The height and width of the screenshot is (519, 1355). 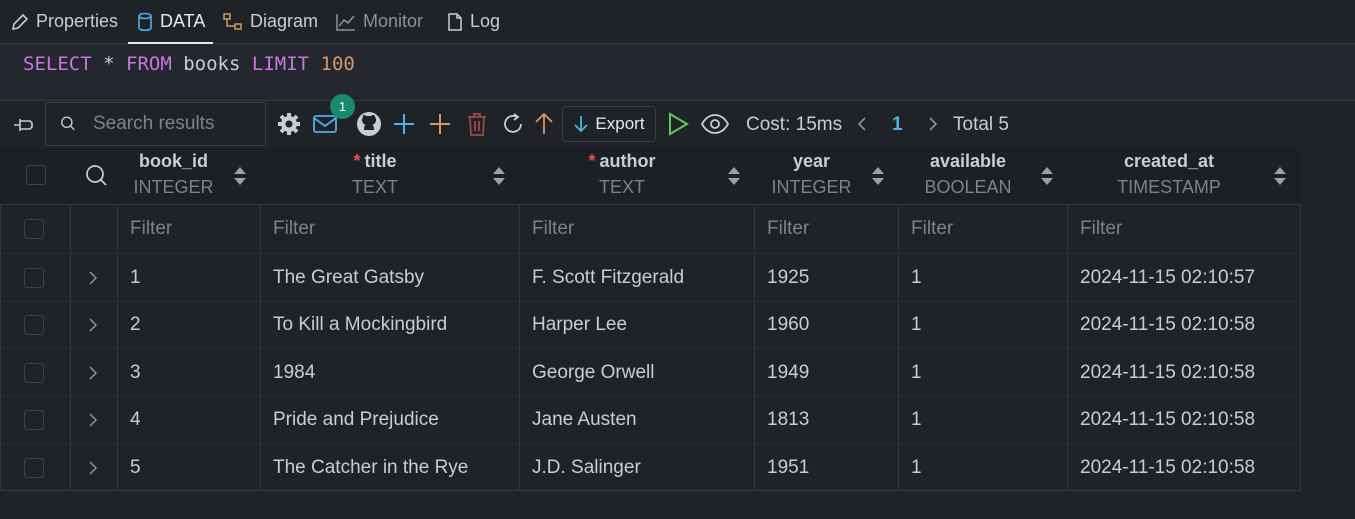 I want to click on required-marker: *, so click(x=357, y=161).